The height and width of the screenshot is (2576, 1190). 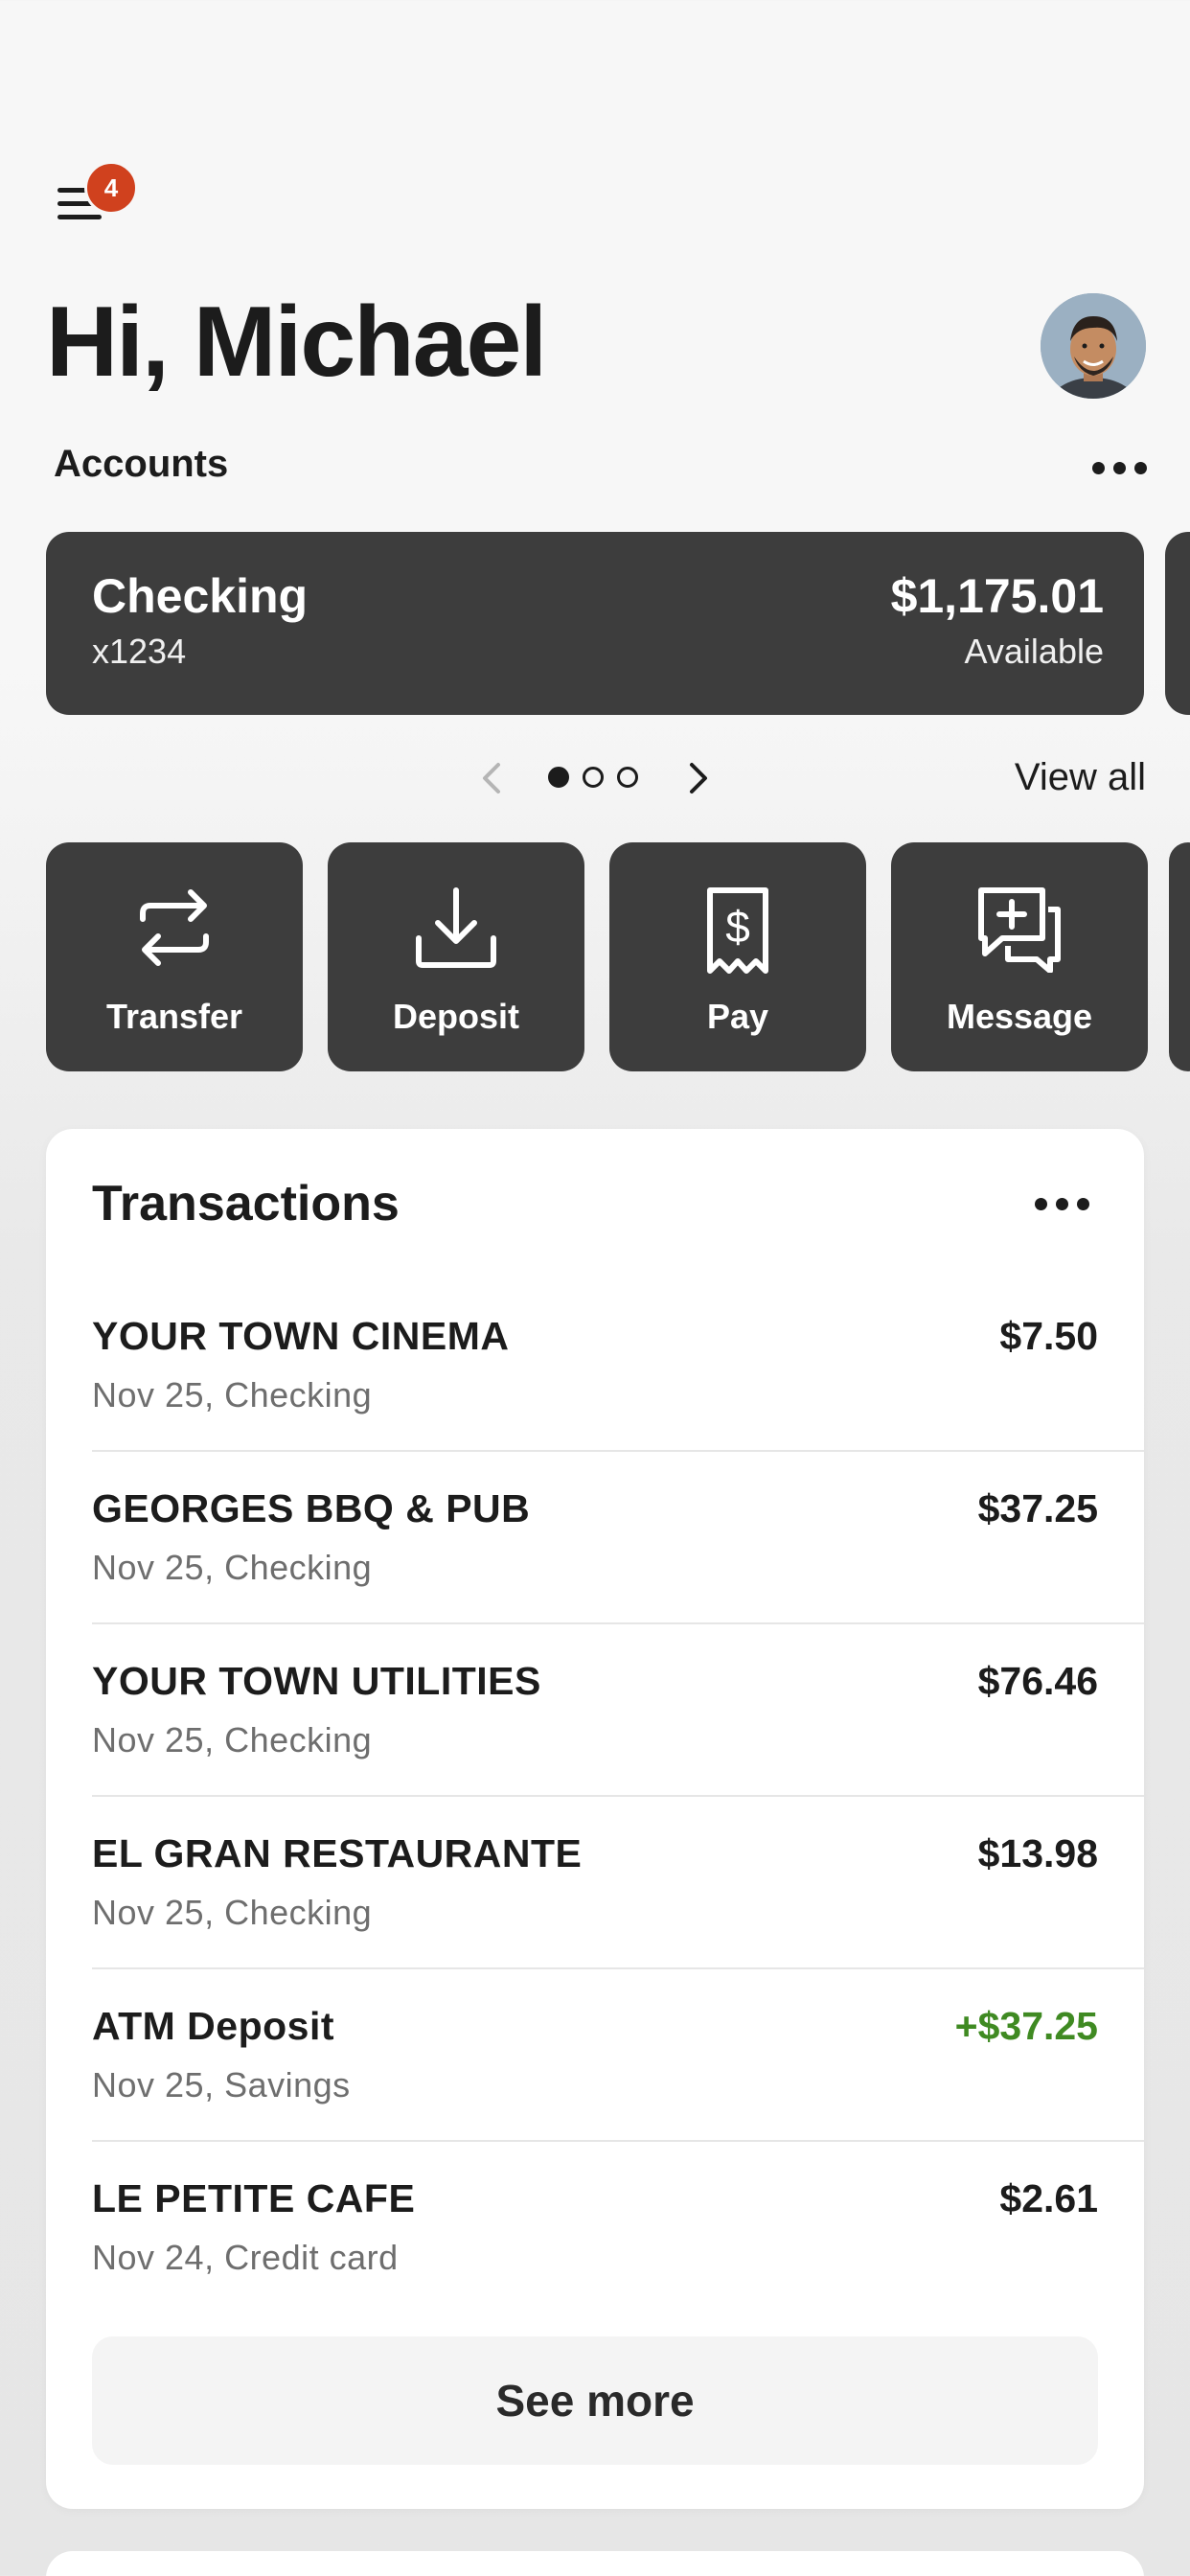 I want to click on view-all-link: View all, so click(x=1080, y=777).